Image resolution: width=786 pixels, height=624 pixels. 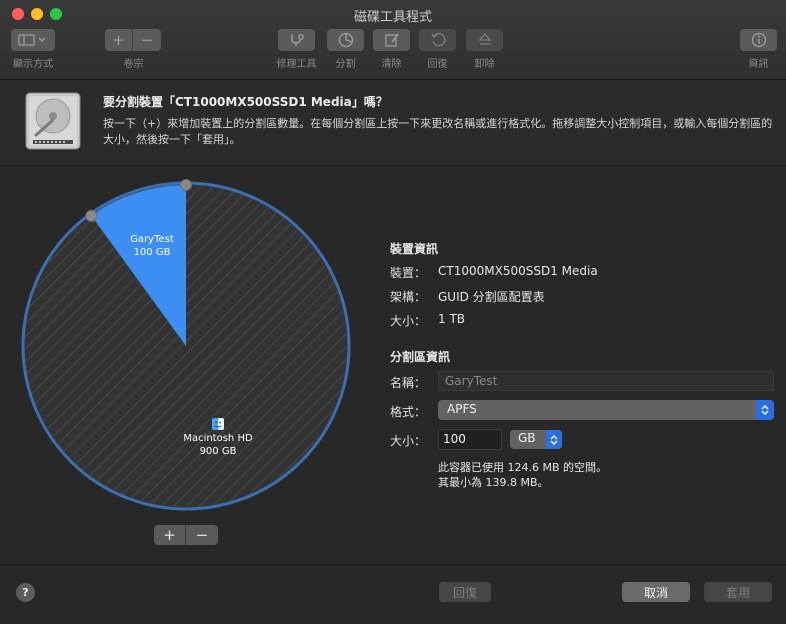 What do you see at coordinates (245, 102) in the screenshot?
I see `sheet-title: 要分割裝置「CT1000MX500SSD1 Media」嗎？` at bounding box center [245, 102].